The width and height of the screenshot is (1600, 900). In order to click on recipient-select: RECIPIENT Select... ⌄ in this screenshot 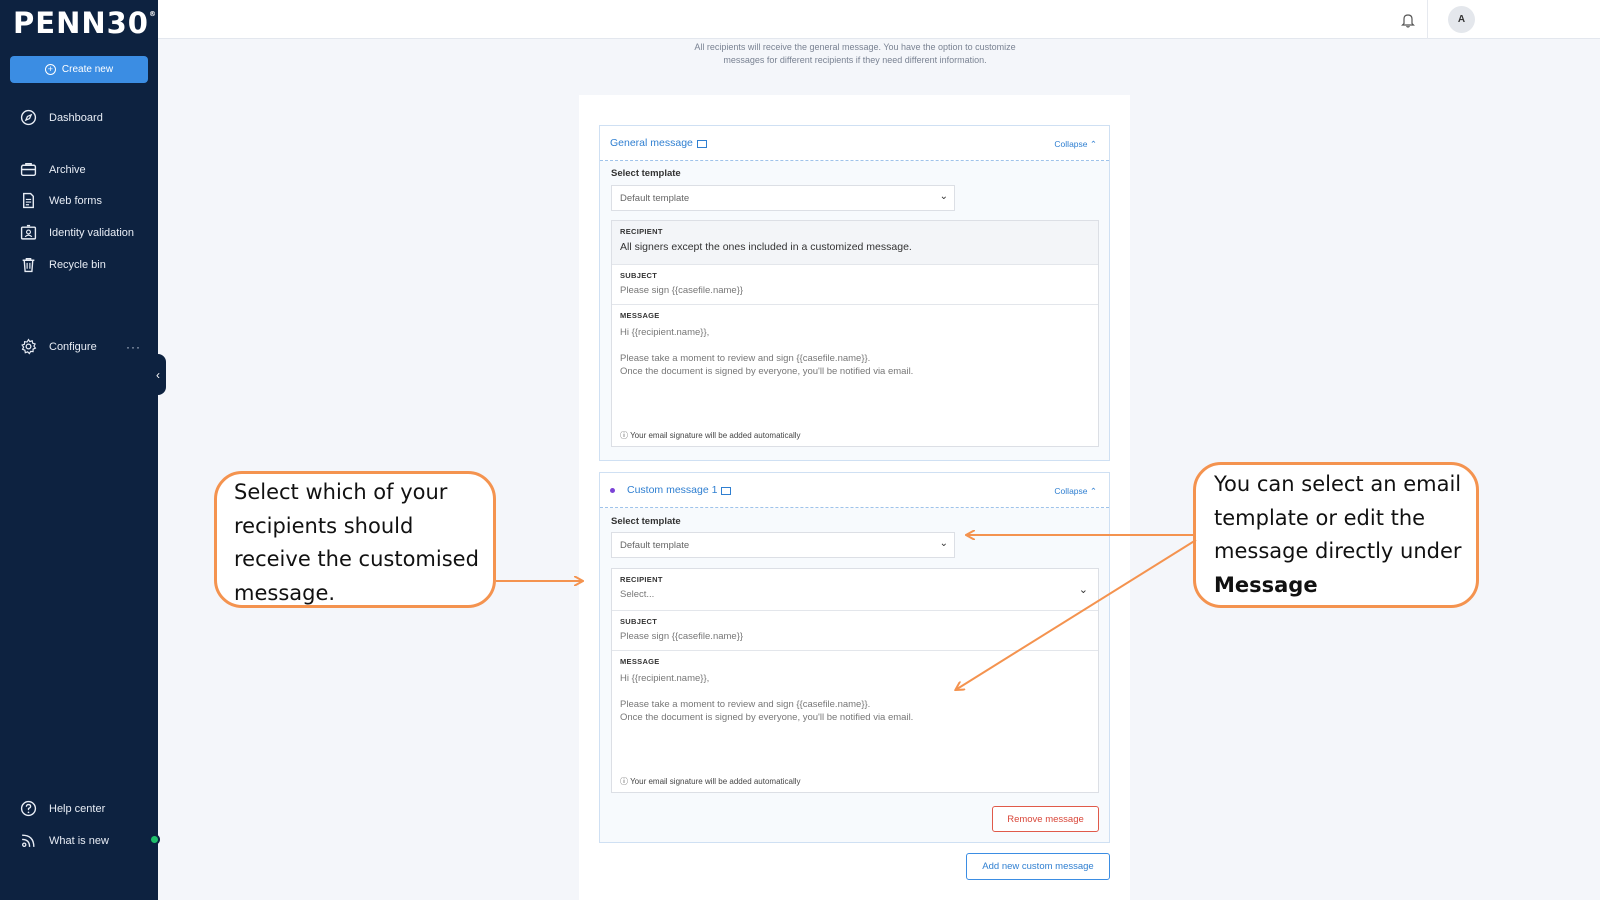, I will do `click(855, 590)`.